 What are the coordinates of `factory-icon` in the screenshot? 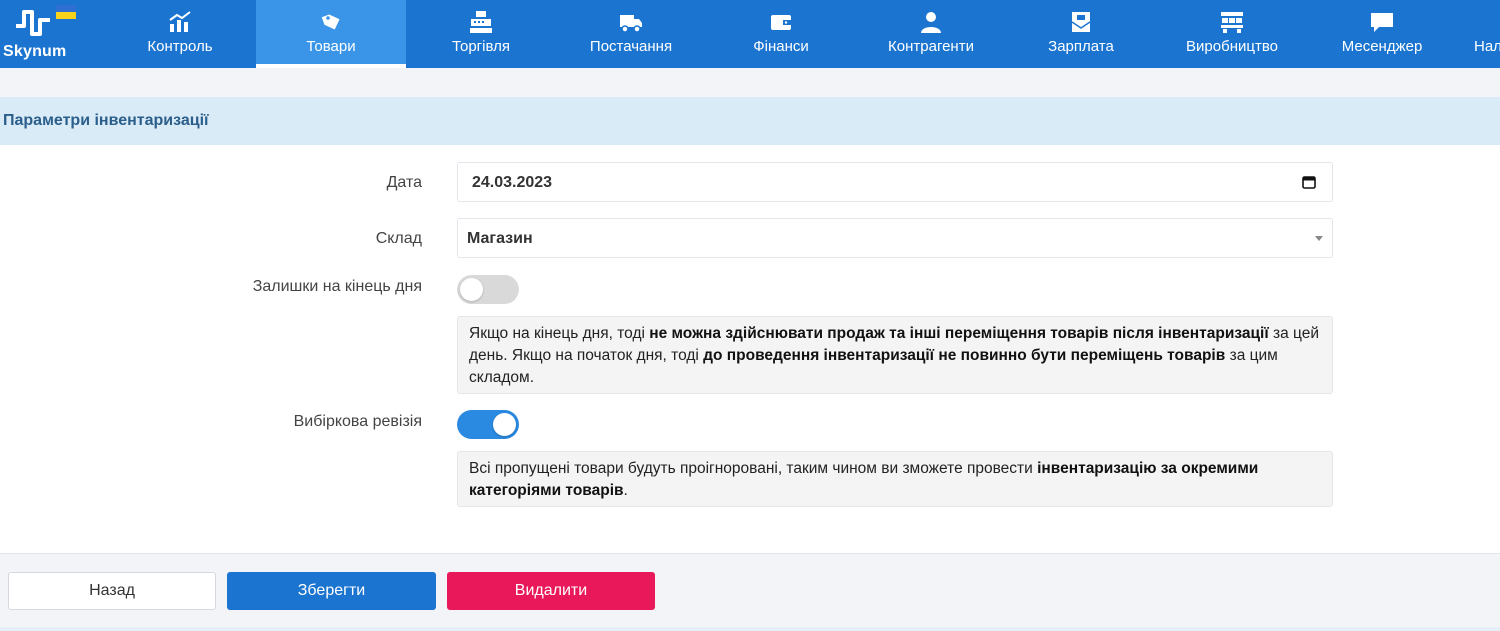 It's located at (1232, 22).